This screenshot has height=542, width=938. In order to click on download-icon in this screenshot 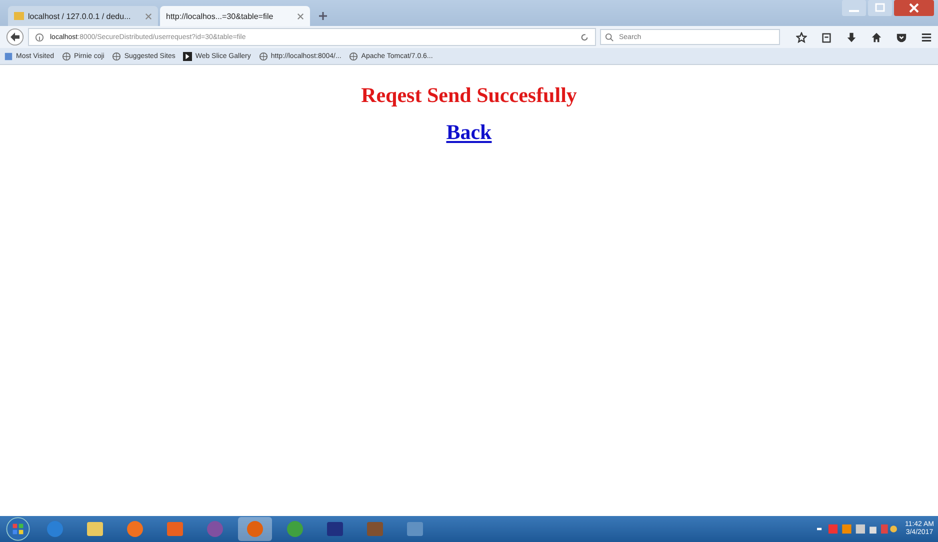, I will do `click(851, 37)`.